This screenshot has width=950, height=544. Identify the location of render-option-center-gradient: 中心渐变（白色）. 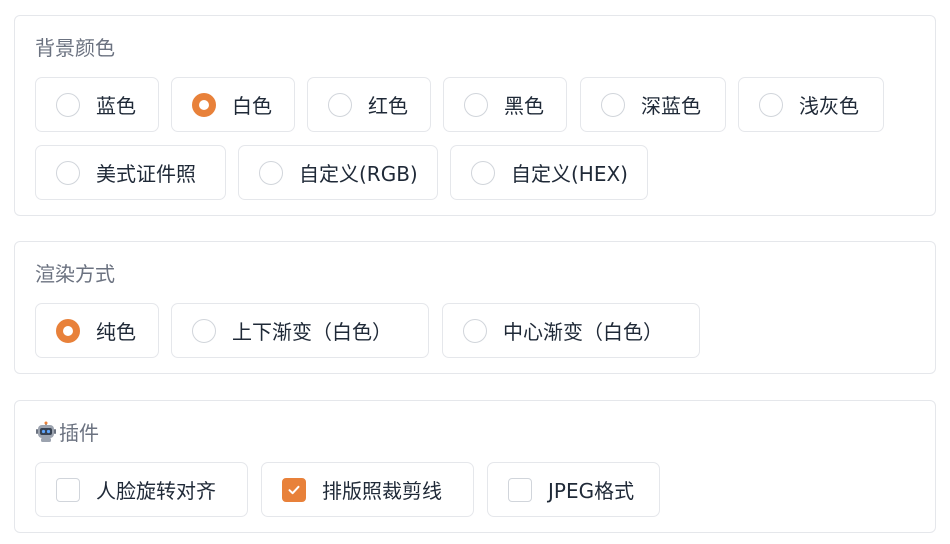
(571, 330).